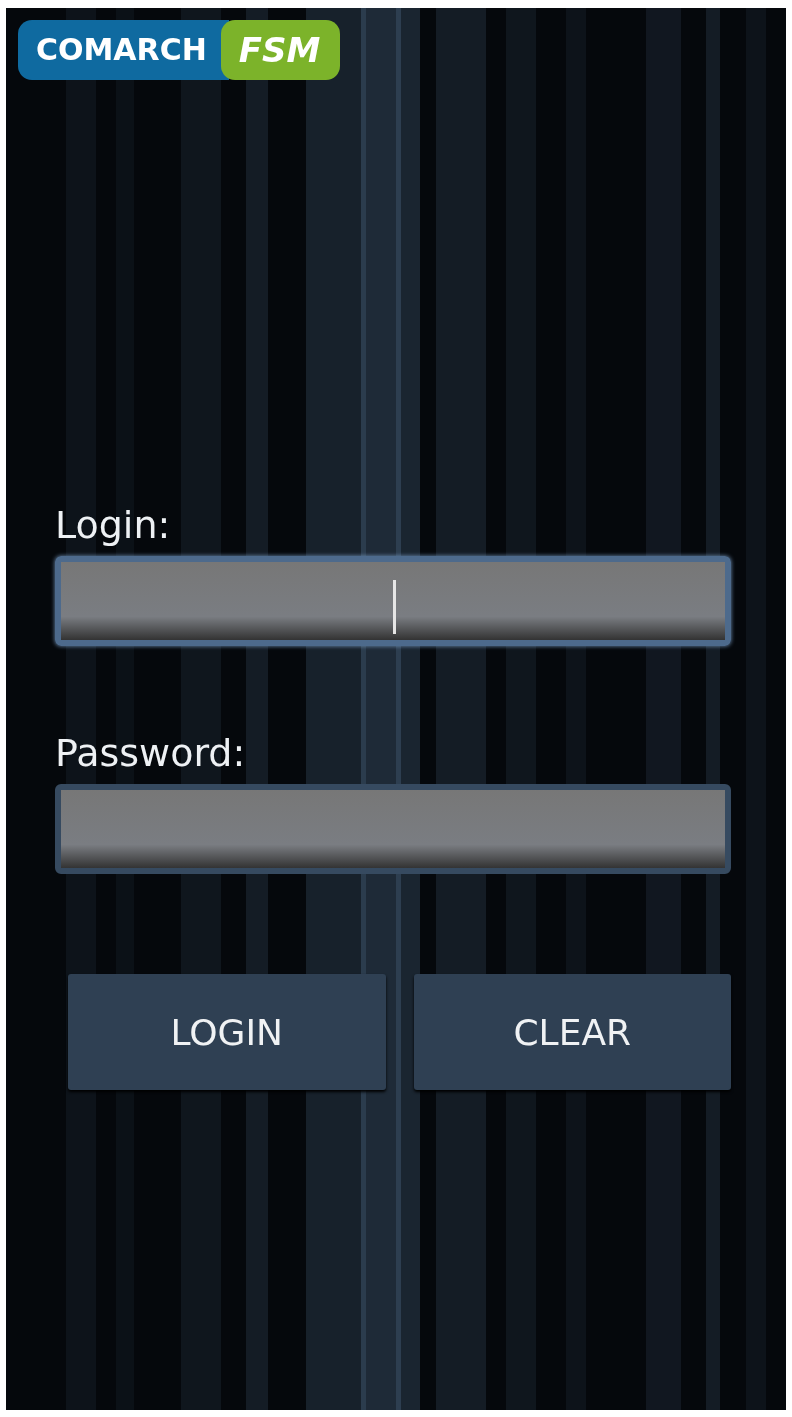  I want to click on logo-badge: FSM, so click(280, 50).